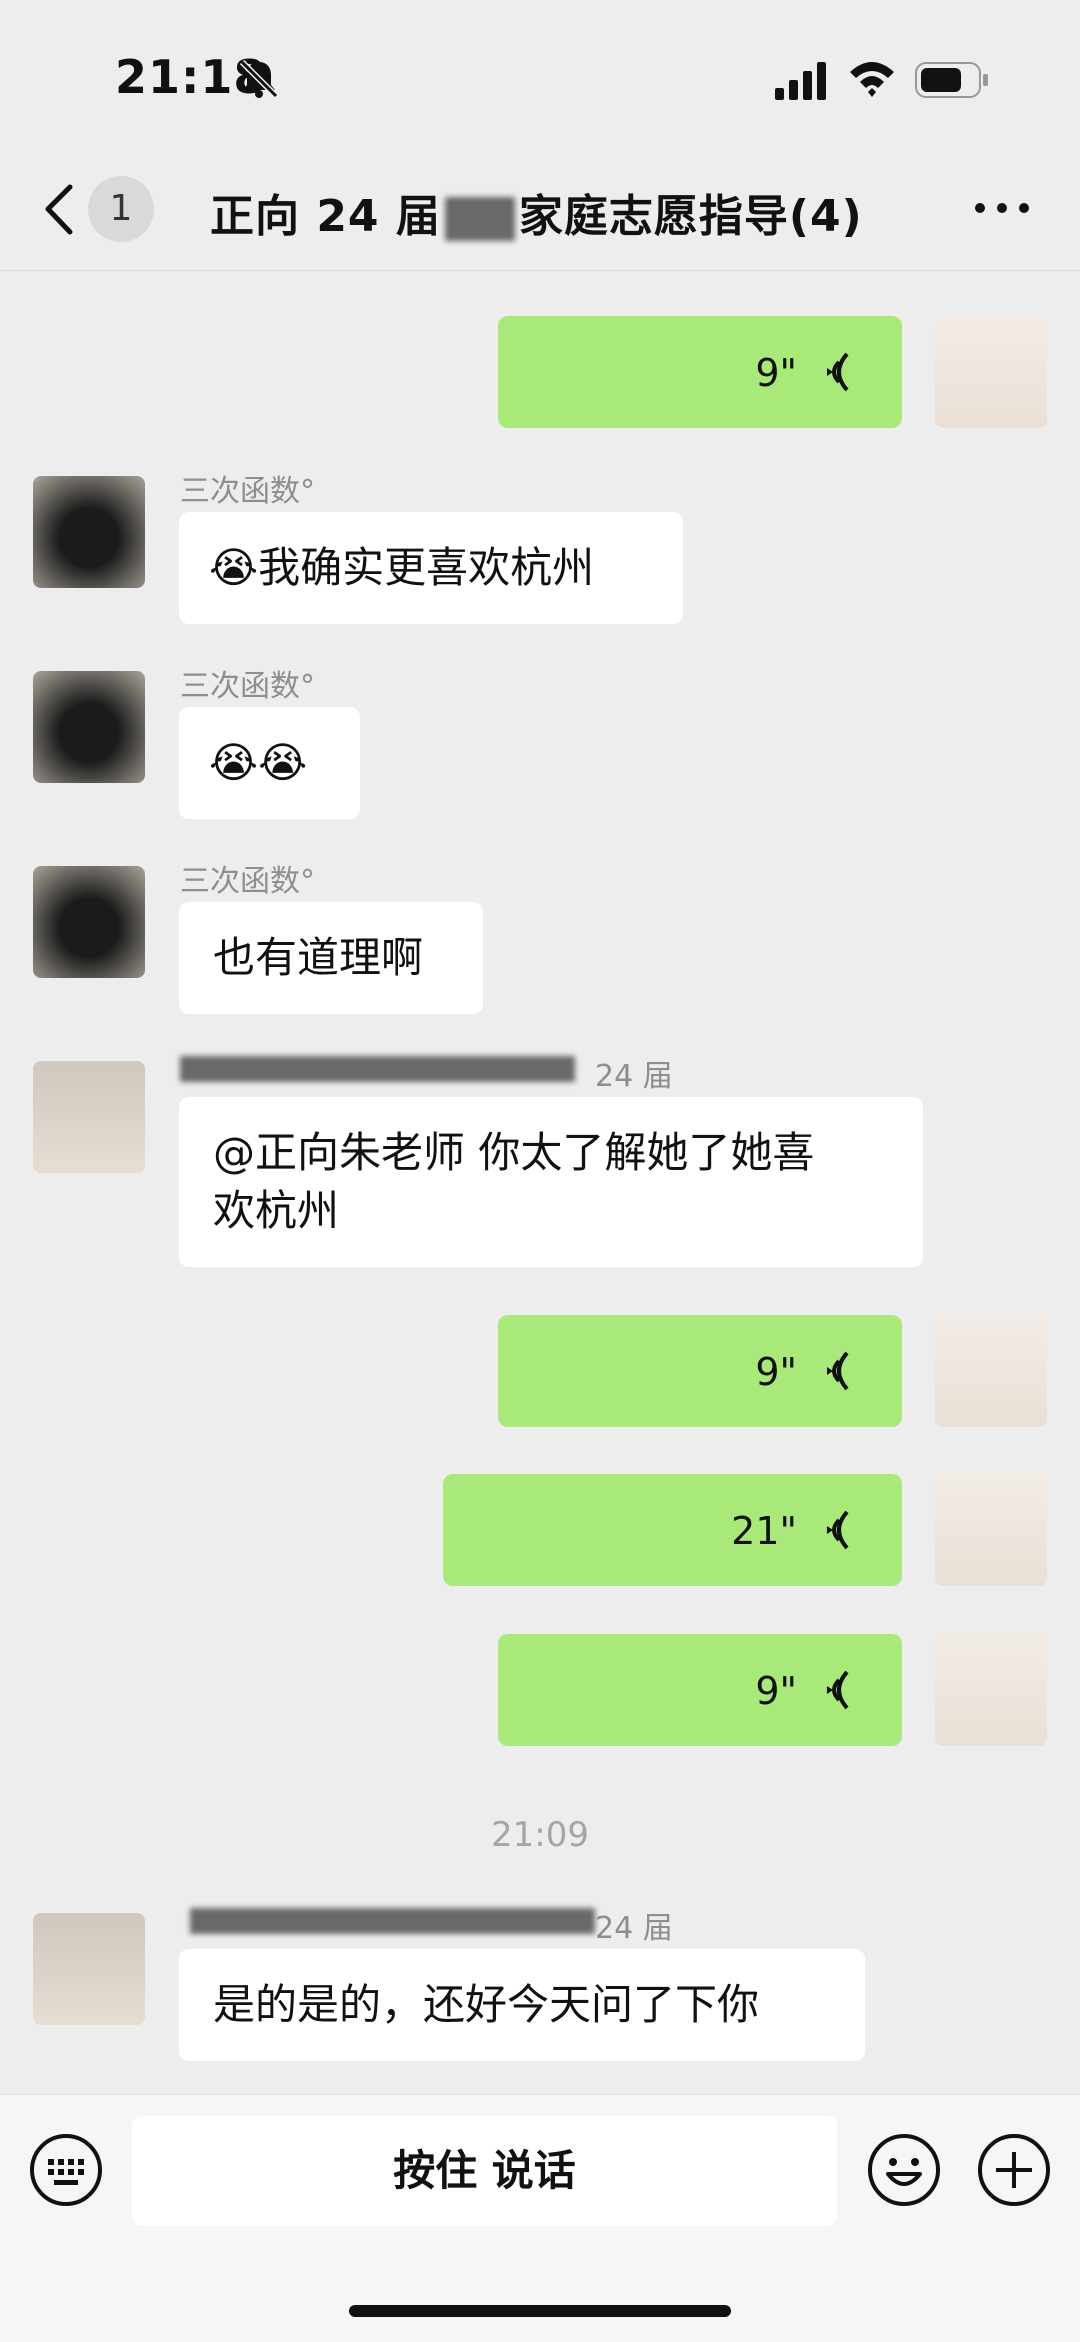 The image size is (1080, 2342). What do you see at coordinates (800, 81) in the screenshot?
I see `cellular-signal-icon` at bounding box center [800, 81].